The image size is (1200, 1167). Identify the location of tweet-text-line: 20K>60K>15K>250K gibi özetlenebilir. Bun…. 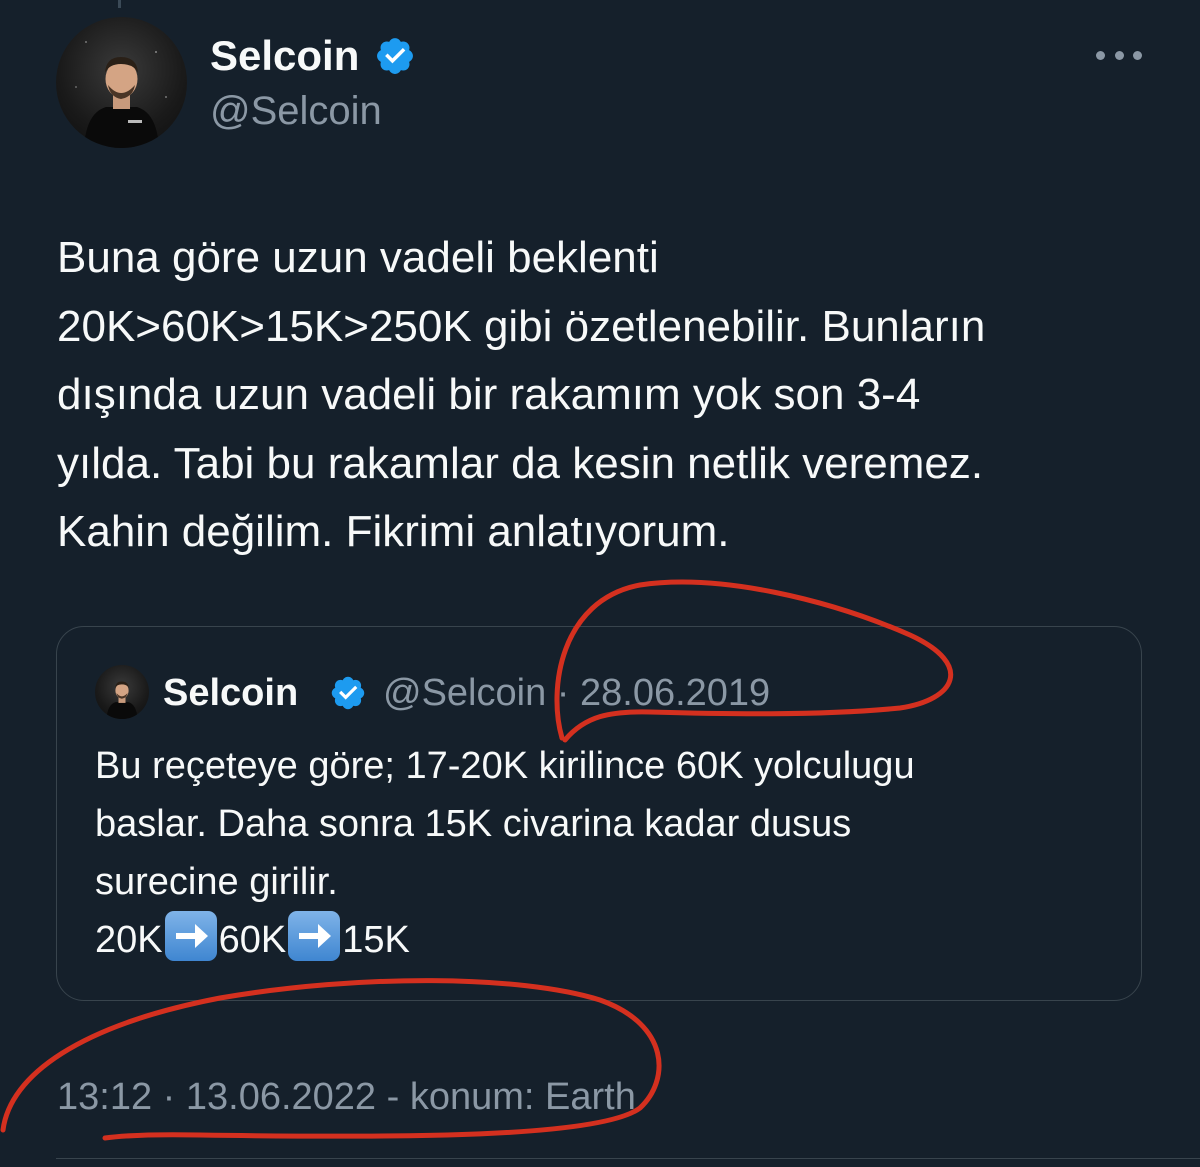
(521, 326).